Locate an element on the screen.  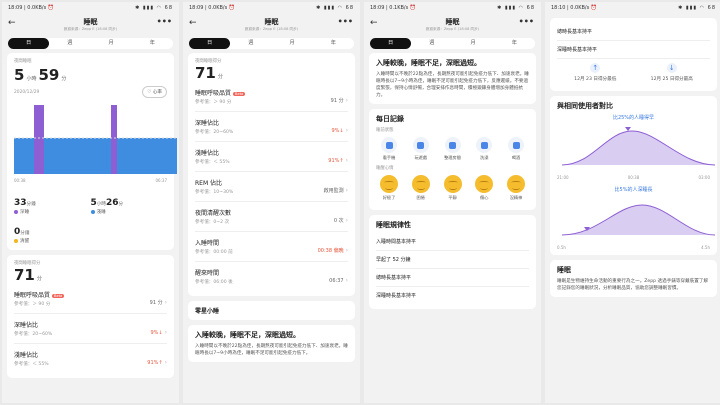
status-bar: 18:10 | 0.0KB/s ⏰ ✱ ▮▮▮ ◠ 68 is located at coordinates (632, 8).